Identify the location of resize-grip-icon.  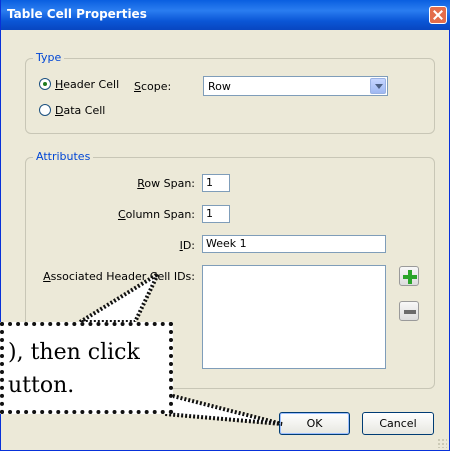
(442, 443).